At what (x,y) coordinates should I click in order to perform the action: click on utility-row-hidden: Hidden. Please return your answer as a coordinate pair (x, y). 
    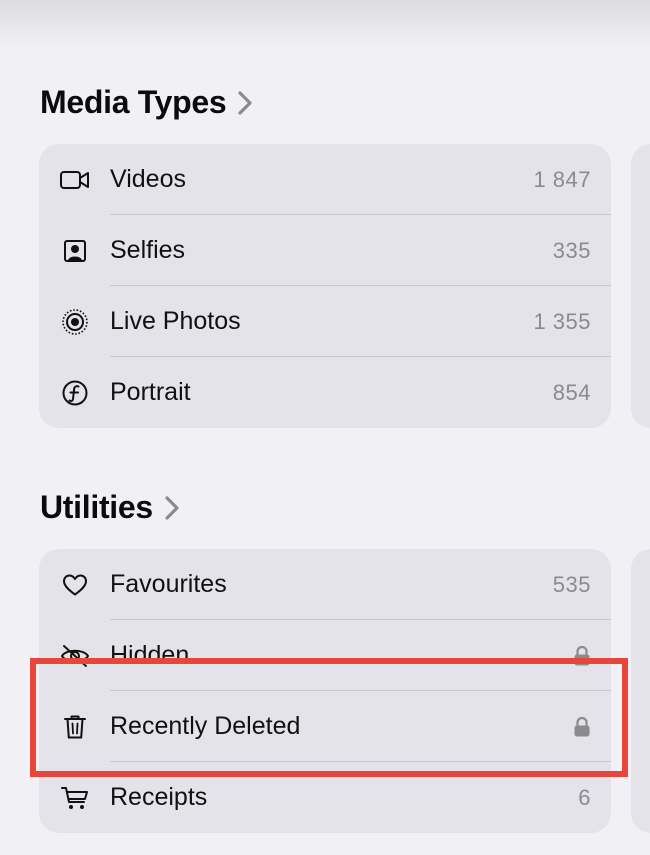
    Looking at the image, I should click on (325, 655).